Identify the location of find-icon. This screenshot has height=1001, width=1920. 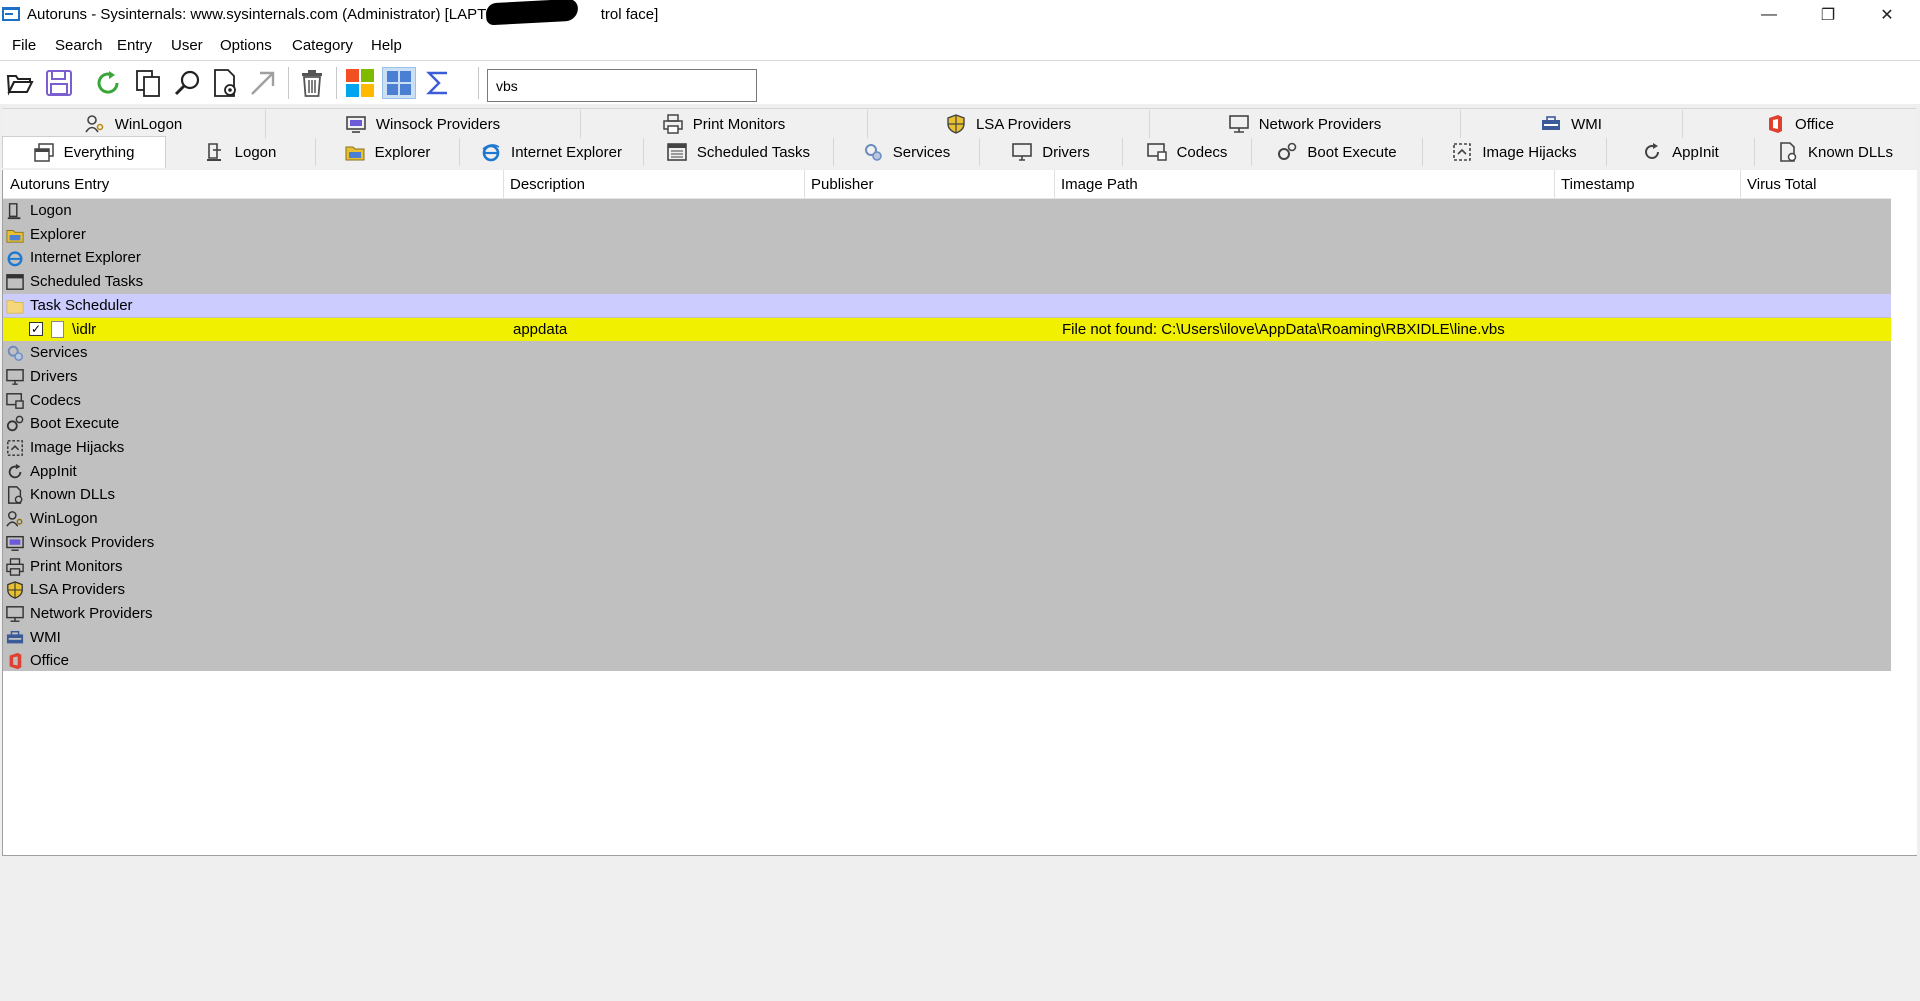
(187, 83).